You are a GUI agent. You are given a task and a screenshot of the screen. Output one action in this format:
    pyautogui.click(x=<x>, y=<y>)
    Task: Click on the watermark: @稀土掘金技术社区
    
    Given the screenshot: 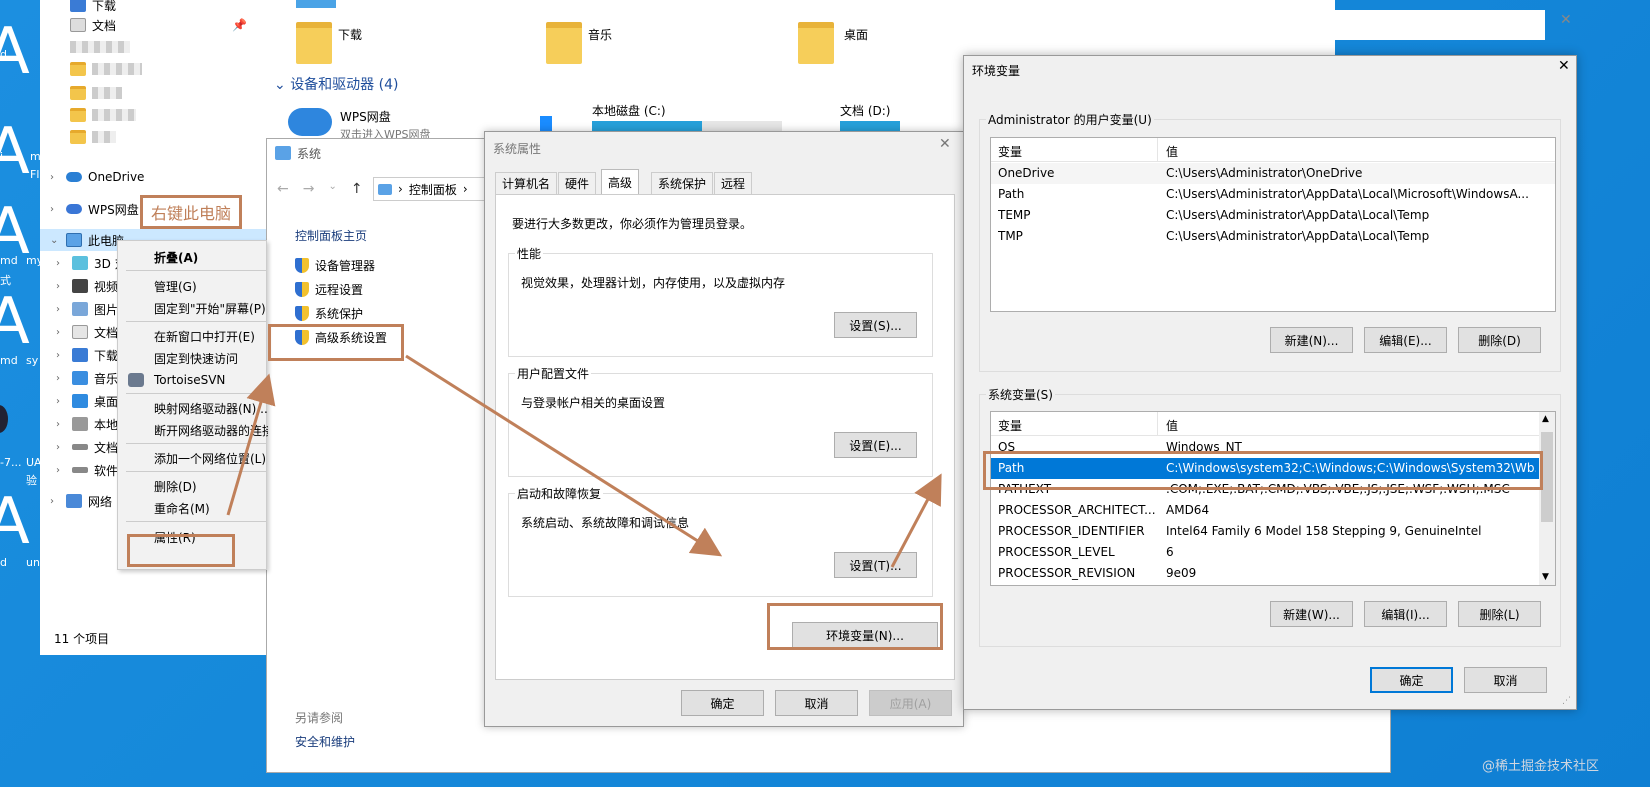 What is the action you would take?
    pyautogui.click(x=1541, y=766)
    